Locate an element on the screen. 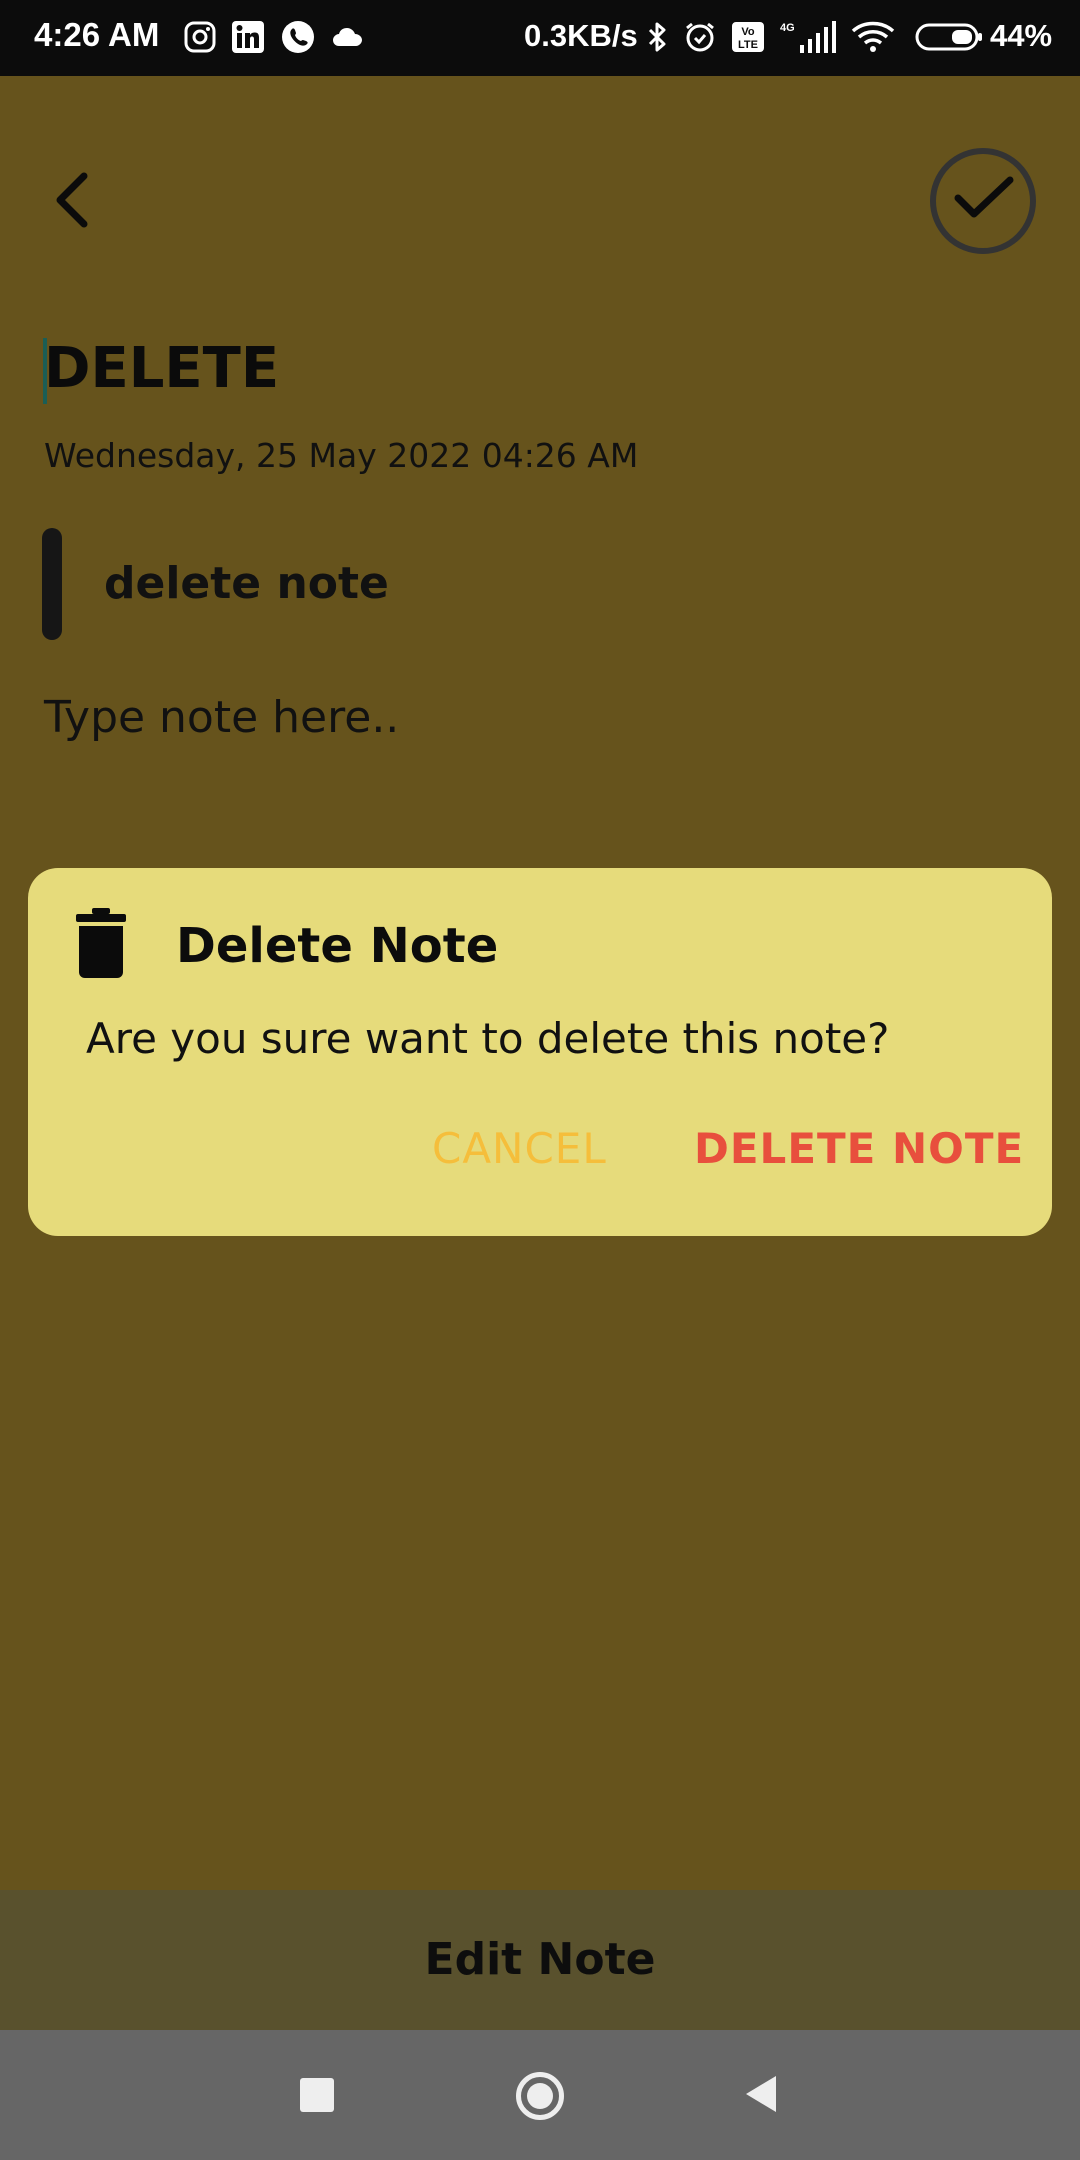 Image resolution: width=1080 pixels, height=2160 pixels. dialog-message: Are you sure want to delete this note? is located at coordinates (488, 1038).